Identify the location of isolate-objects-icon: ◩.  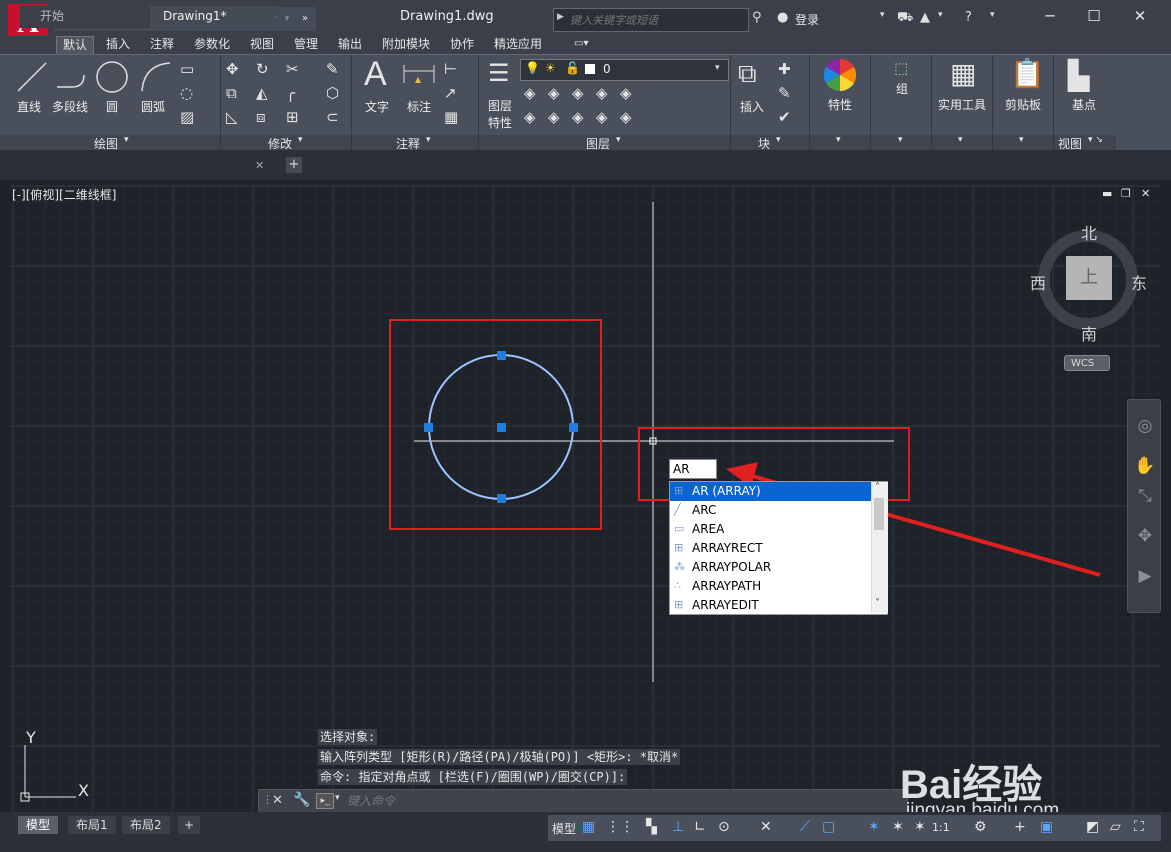
(1092, 827).